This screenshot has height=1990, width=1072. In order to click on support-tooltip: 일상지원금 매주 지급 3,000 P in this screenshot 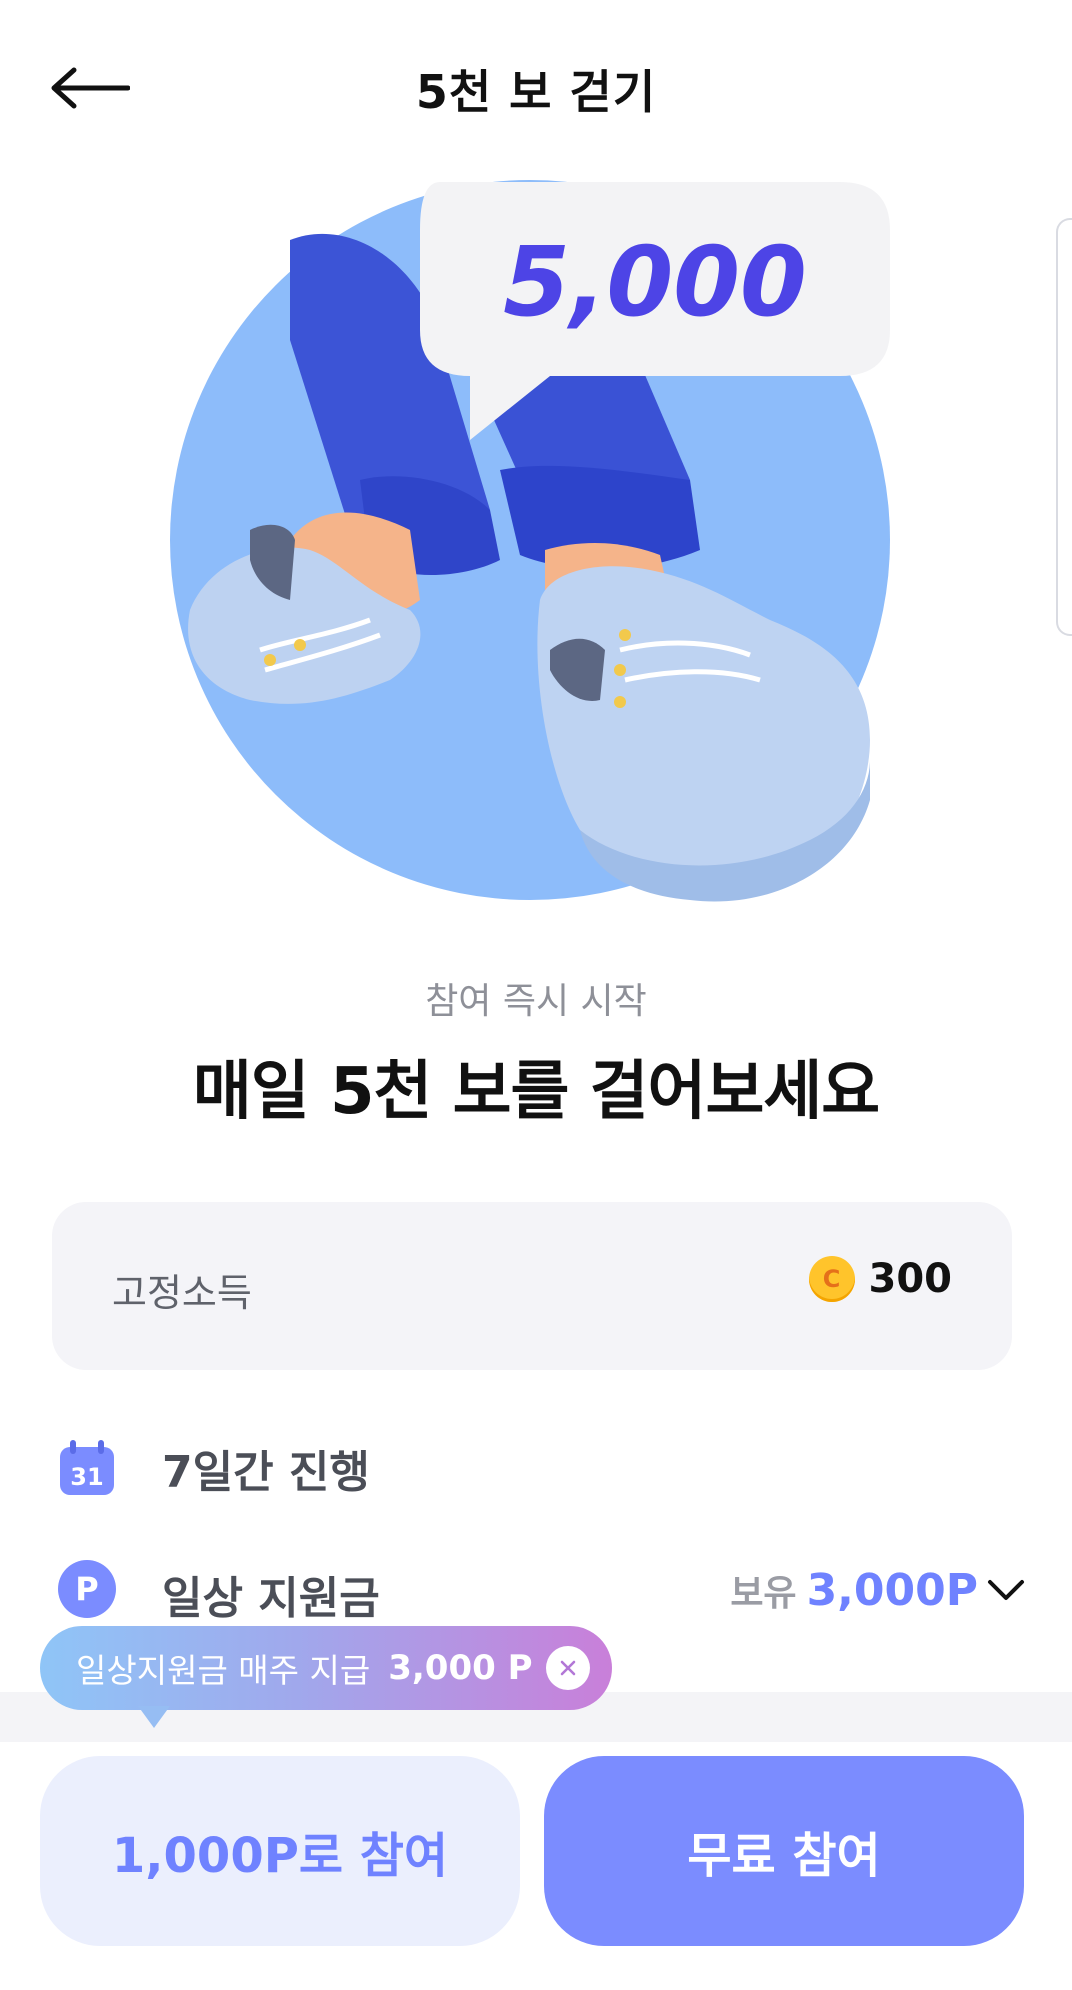, I will do `click(326, 1668)`.